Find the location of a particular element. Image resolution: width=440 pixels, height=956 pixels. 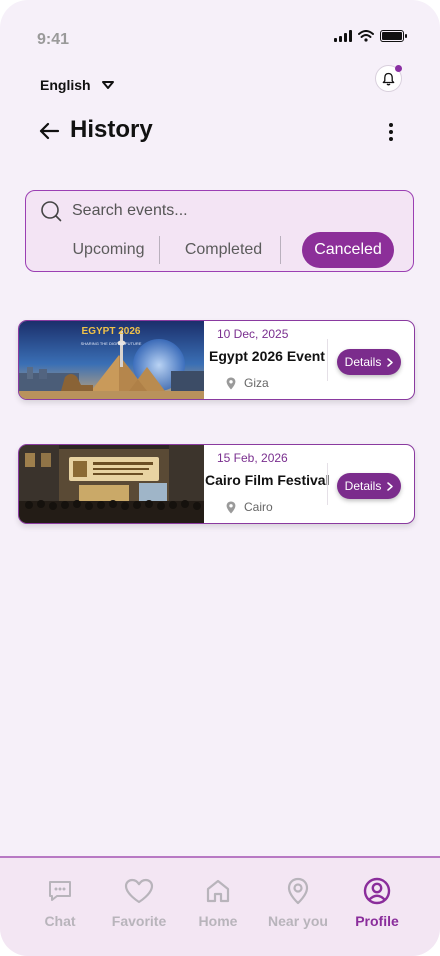

event-title: Egypt 2026 Event is located at coordinates (267, 356).